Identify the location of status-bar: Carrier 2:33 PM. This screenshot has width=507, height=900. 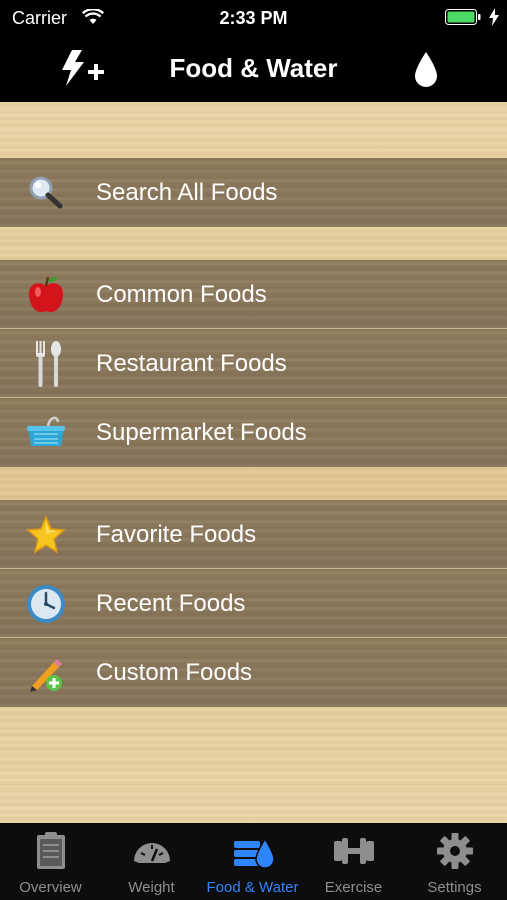
(253, 18).